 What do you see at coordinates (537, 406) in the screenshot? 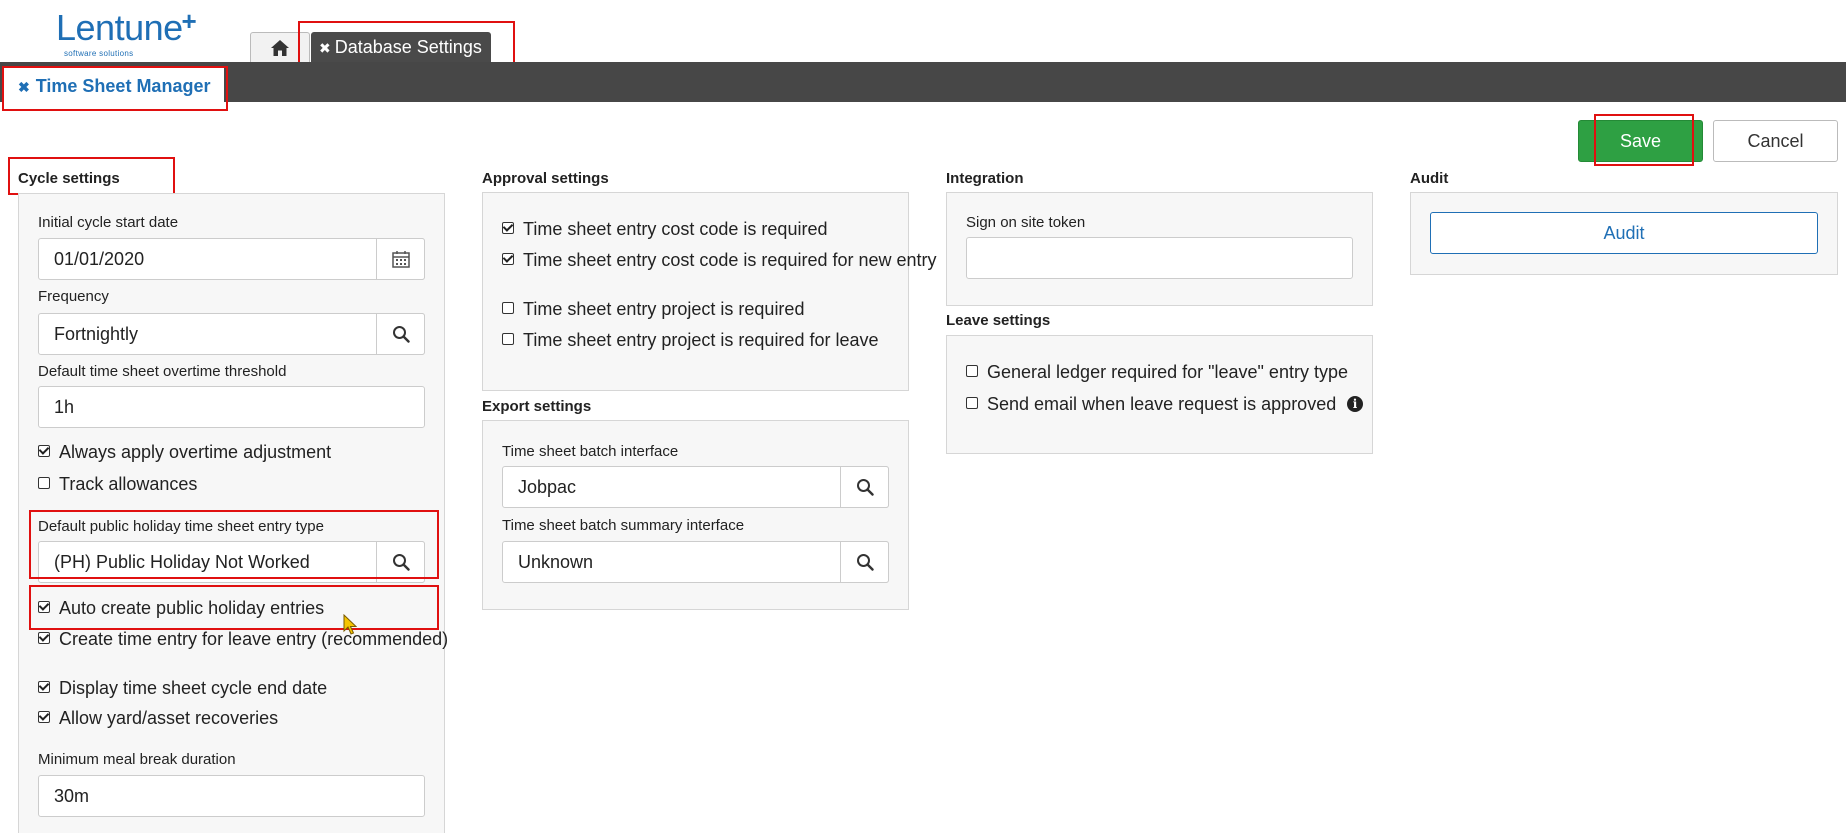
I see `export-settings-title: Export settings` at bounding box center [537, 406].